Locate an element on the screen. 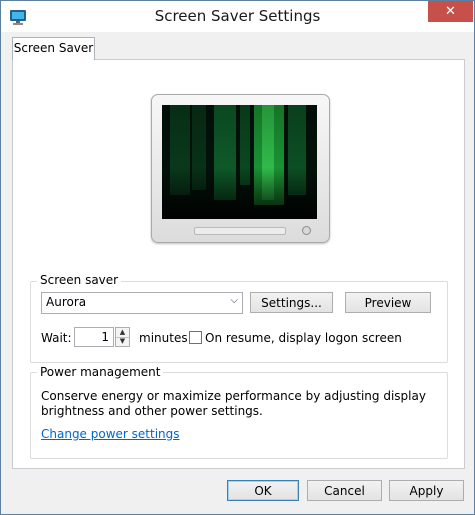 This screenshot has width=475, height=515. tab-screen-saver: Screen Saver is located at coordinates (53, 48).